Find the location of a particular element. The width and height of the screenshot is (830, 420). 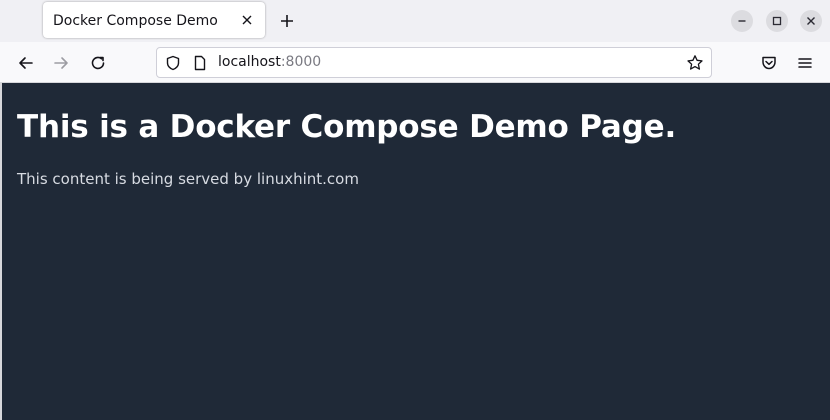

page-icon is located at coordinates (200, 63).